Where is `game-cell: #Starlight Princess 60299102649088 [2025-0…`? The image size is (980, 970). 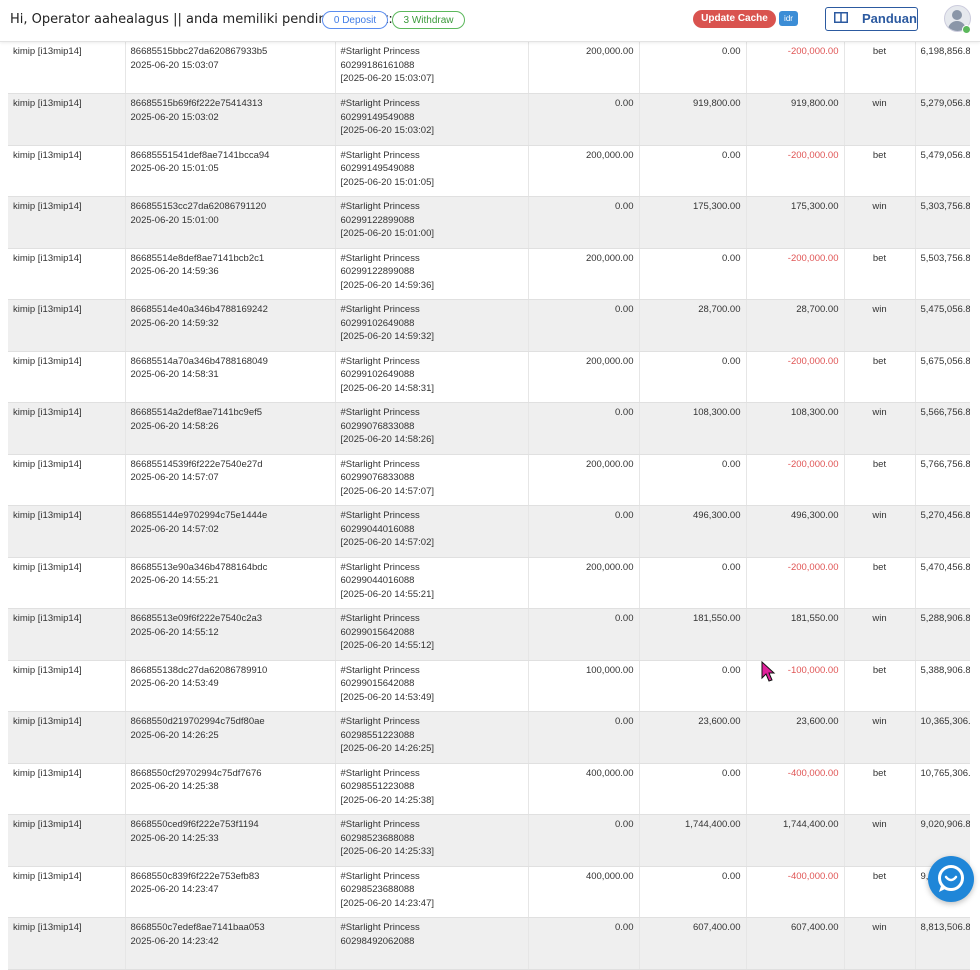
game-cell: #Starlight Princess 60299102649088 [2025-0… is located at coordinates (432, 377).